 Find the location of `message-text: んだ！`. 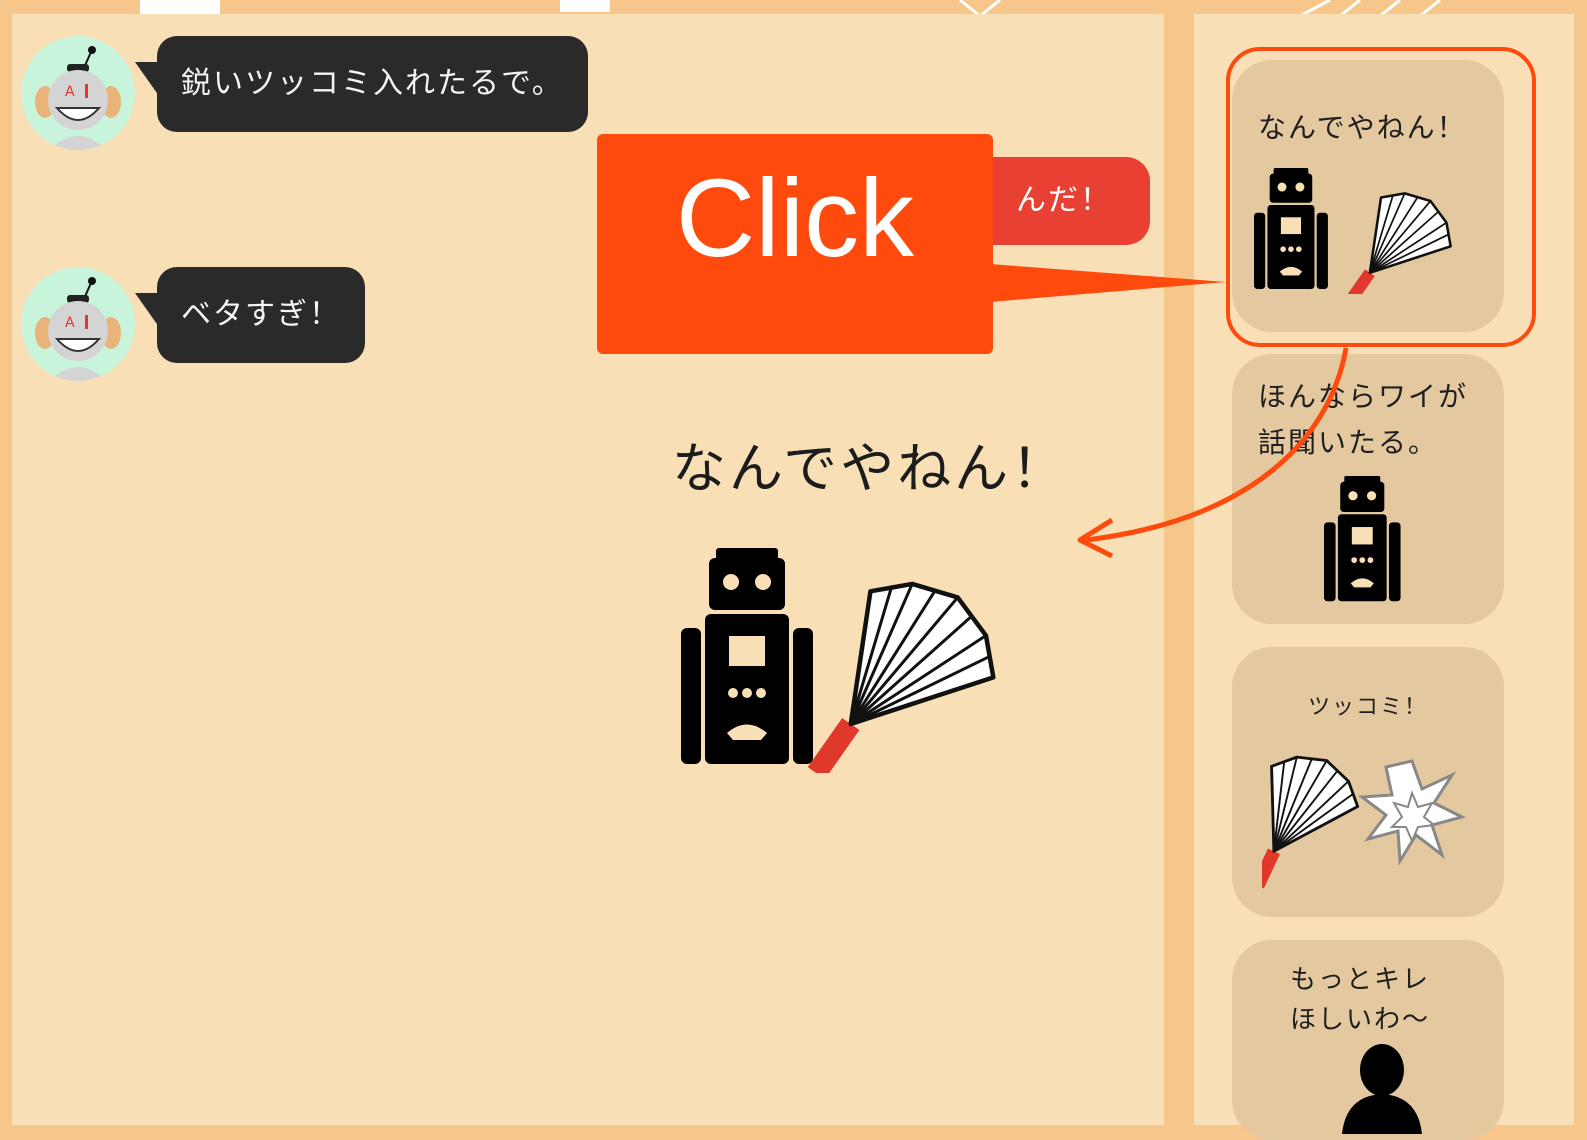

message-text: んだ！ is located at coordinates (1064, 200).